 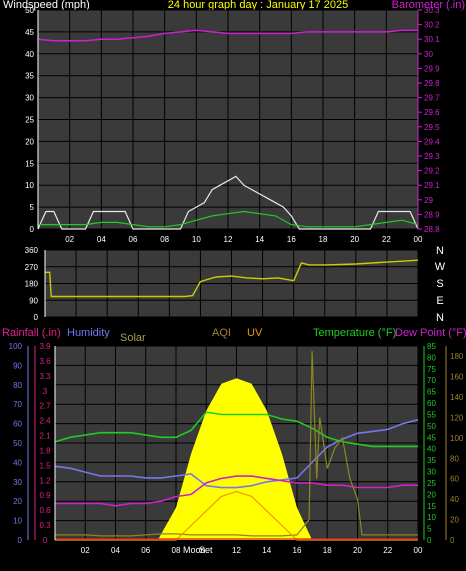 I want to click on direction-tick-label: 270, so click(x=32, y=267).